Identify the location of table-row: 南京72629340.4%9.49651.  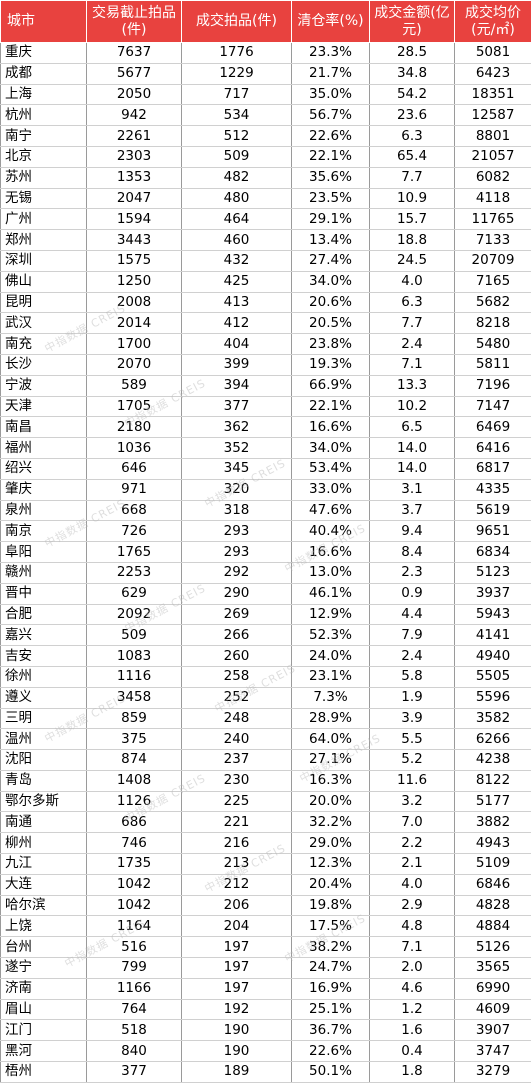
(266, 531).